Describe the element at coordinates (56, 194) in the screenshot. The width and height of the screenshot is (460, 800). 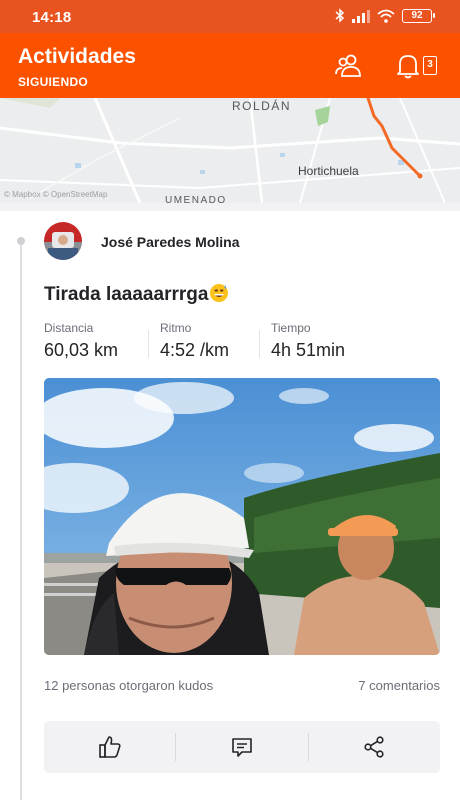
I see `map-credit: © Mapbox © OpenStreetMap` at that location.